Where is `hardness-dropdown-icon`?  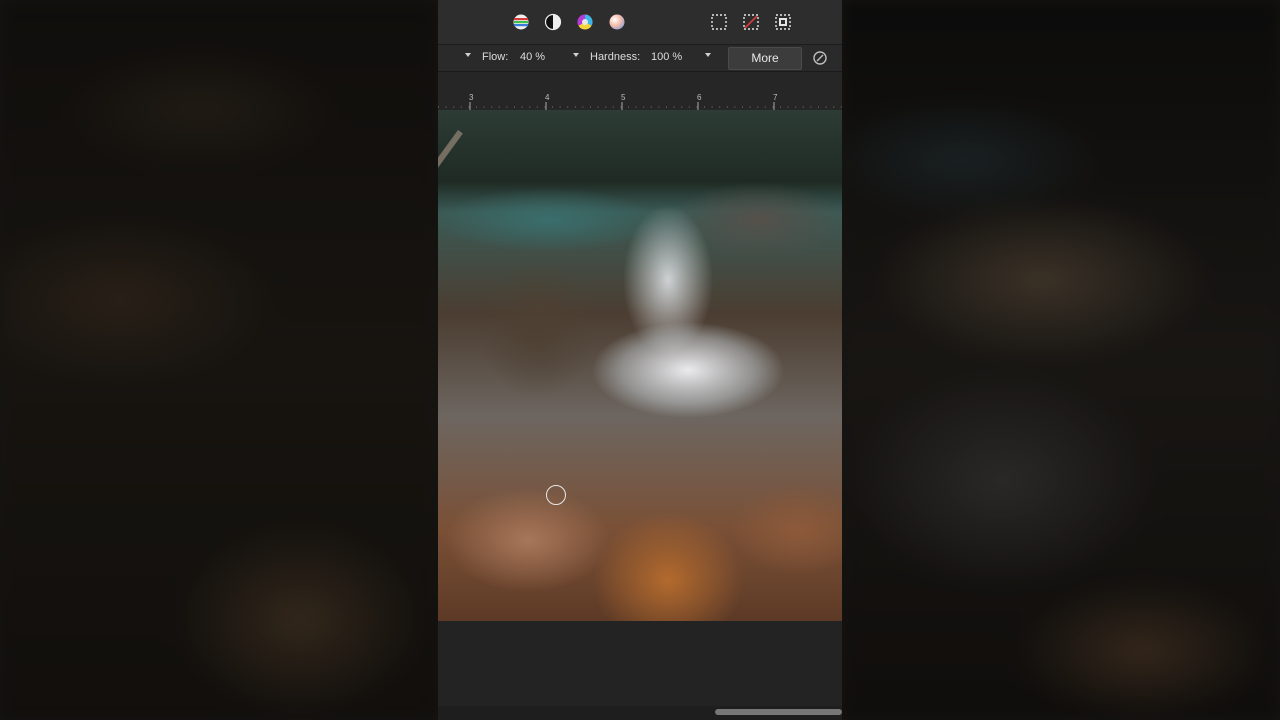
hardness-dropdown-icon is located at coordinates (708, 55).